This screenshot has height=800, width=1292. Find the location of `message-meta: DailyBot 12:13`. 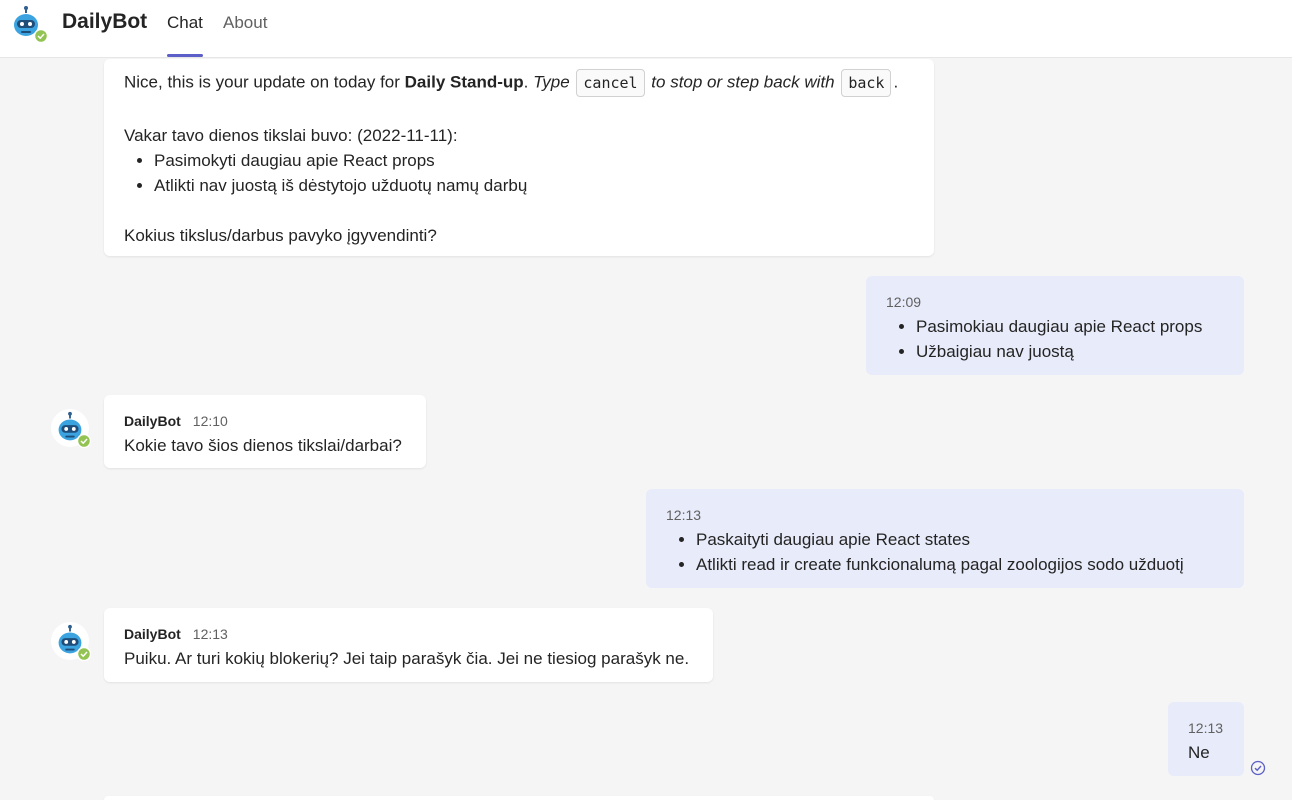

message-meta: DailyBot 12:13 is located at coordinates (176, 634).